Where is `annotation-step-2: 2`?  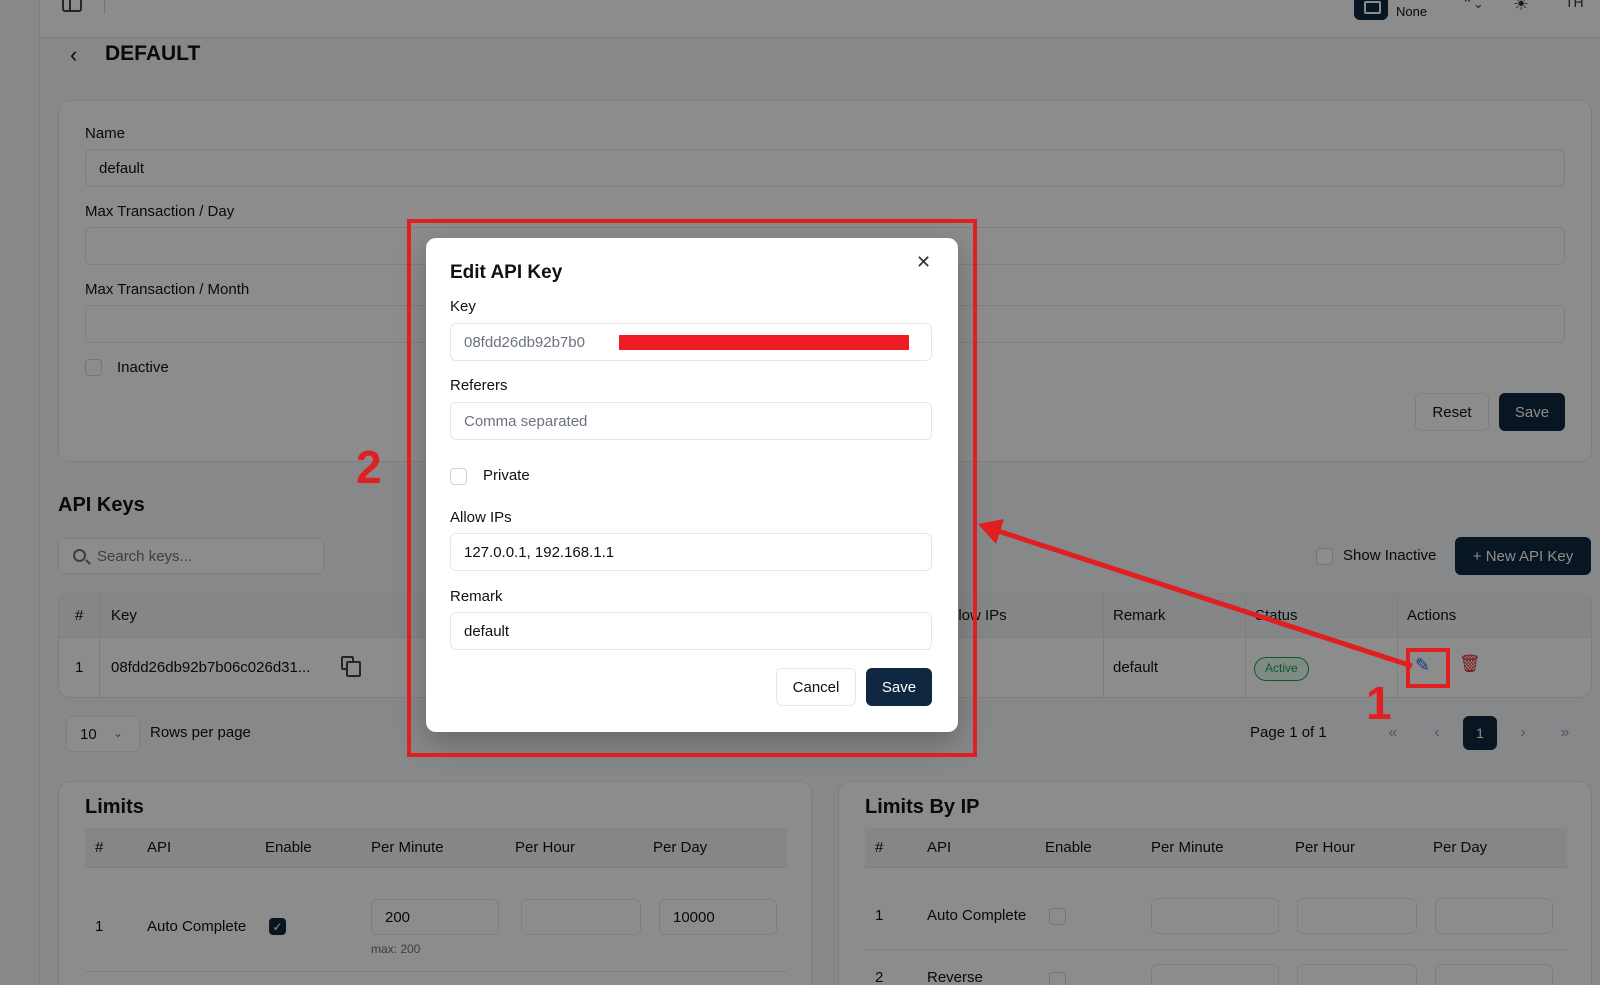 annotation-step-2: 2 is located at coordinates (369, 467).